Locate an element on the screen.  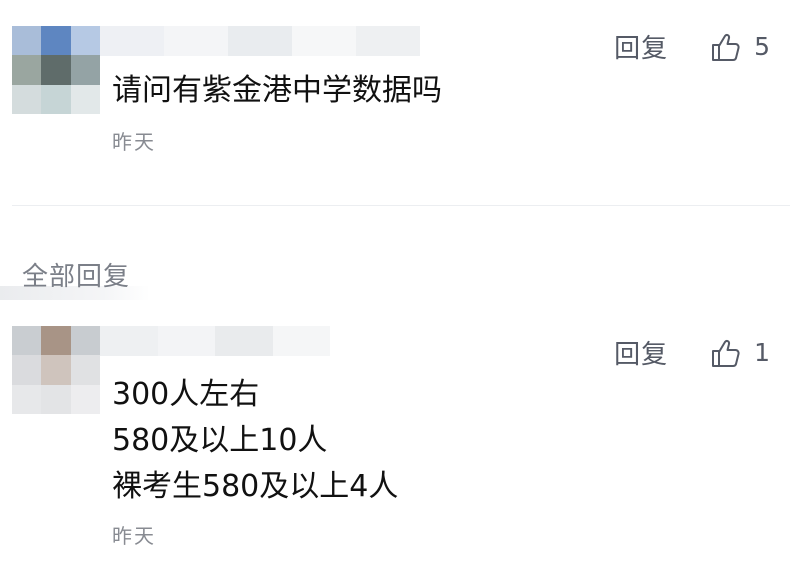
comment-line: 请问有紫金港中学数据吗 is located at coordinates (277, 90).